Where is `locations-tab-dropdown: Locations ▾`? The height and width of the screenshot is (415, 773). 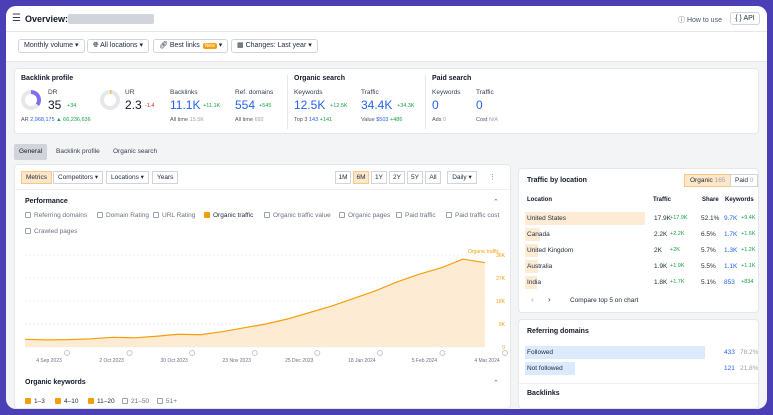
locations-tab-dropdown: Locations ▾ is located at coordinates (127, 177).